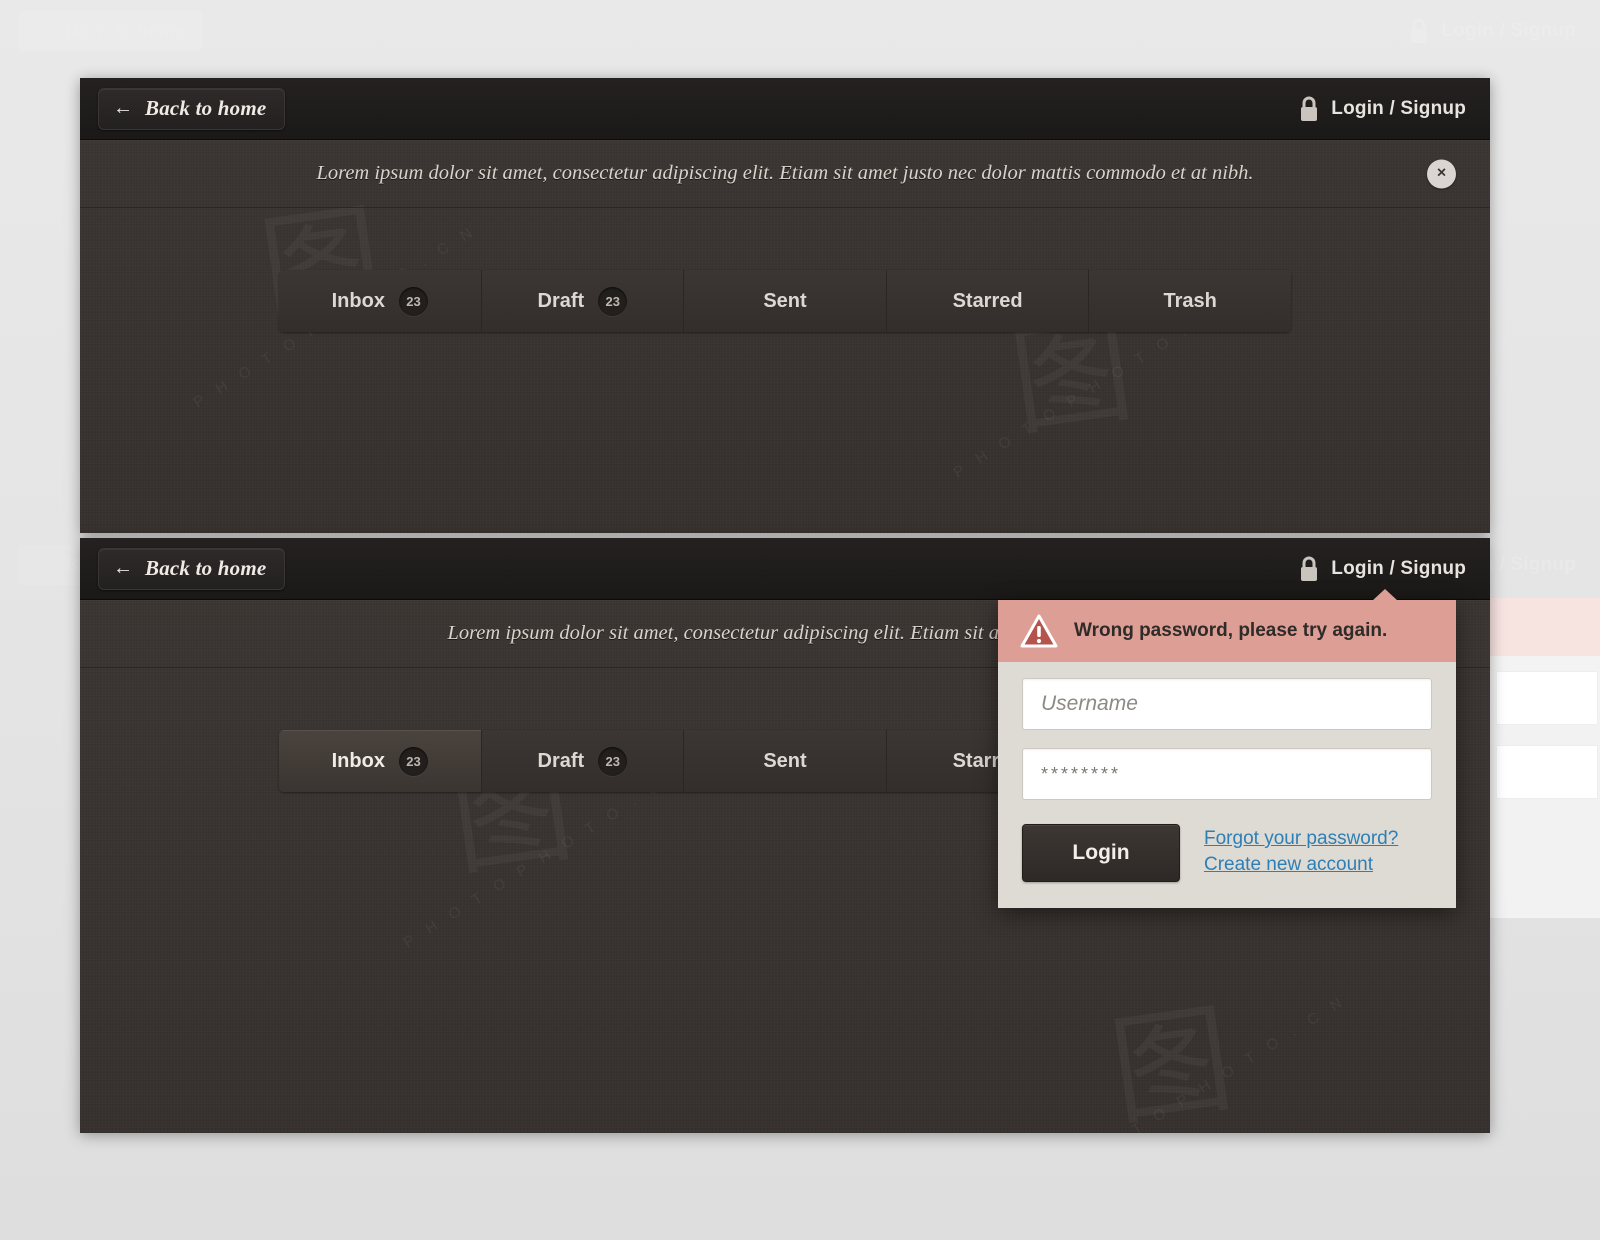 This screenshot has width=1600, height=1240. What do you see at coordinates (1543, 627) in the screenshot?
I see `ghost-popover-alert` at bounding box center [1543, 627].